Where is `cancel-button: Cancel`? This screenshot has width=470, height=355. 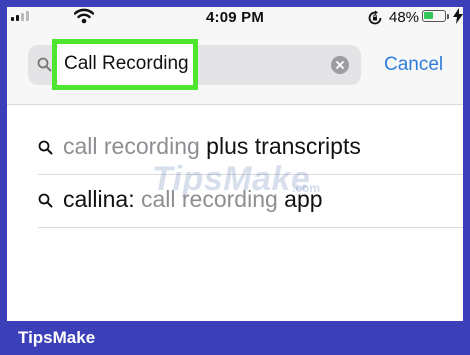
cancel-button: Cancel is located at coordinates (413, 65).